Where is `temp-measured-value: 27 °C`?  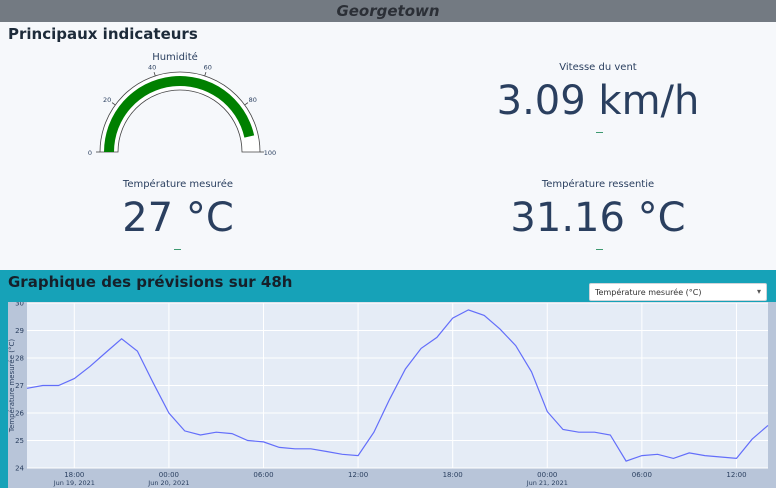
temp-measured-value: 27 °C is located at coordinates (178, 218).